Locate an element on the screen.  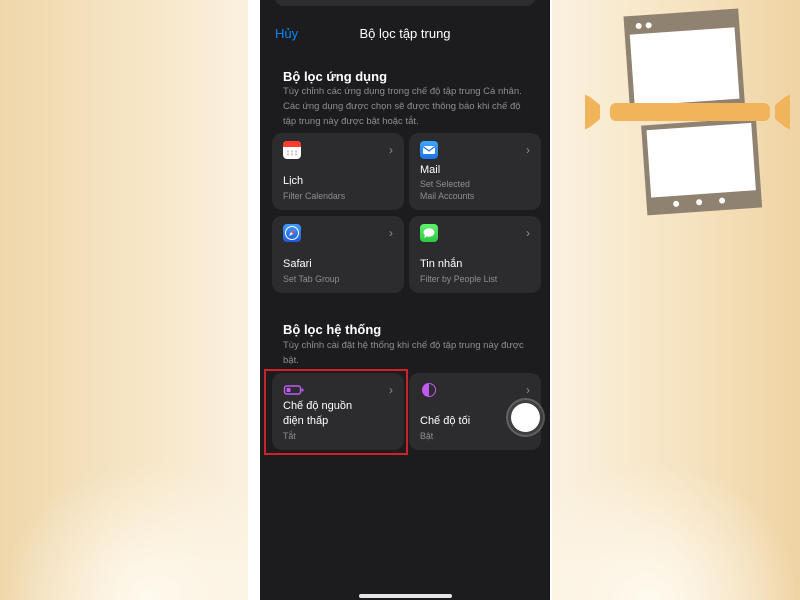
app-filter-name: Tin nhắn is located at coordinates (441, 264).